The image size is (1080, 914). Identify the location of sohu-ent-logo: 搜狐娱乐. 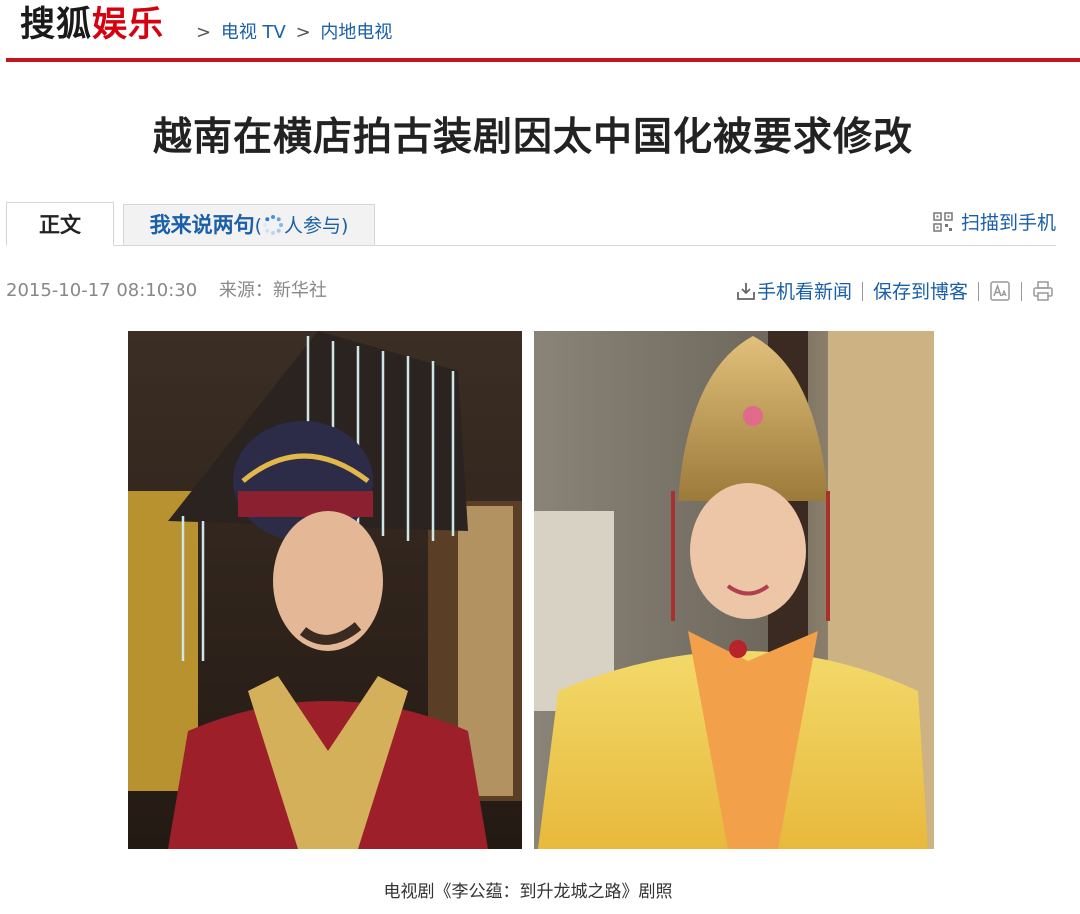
(92, 25).